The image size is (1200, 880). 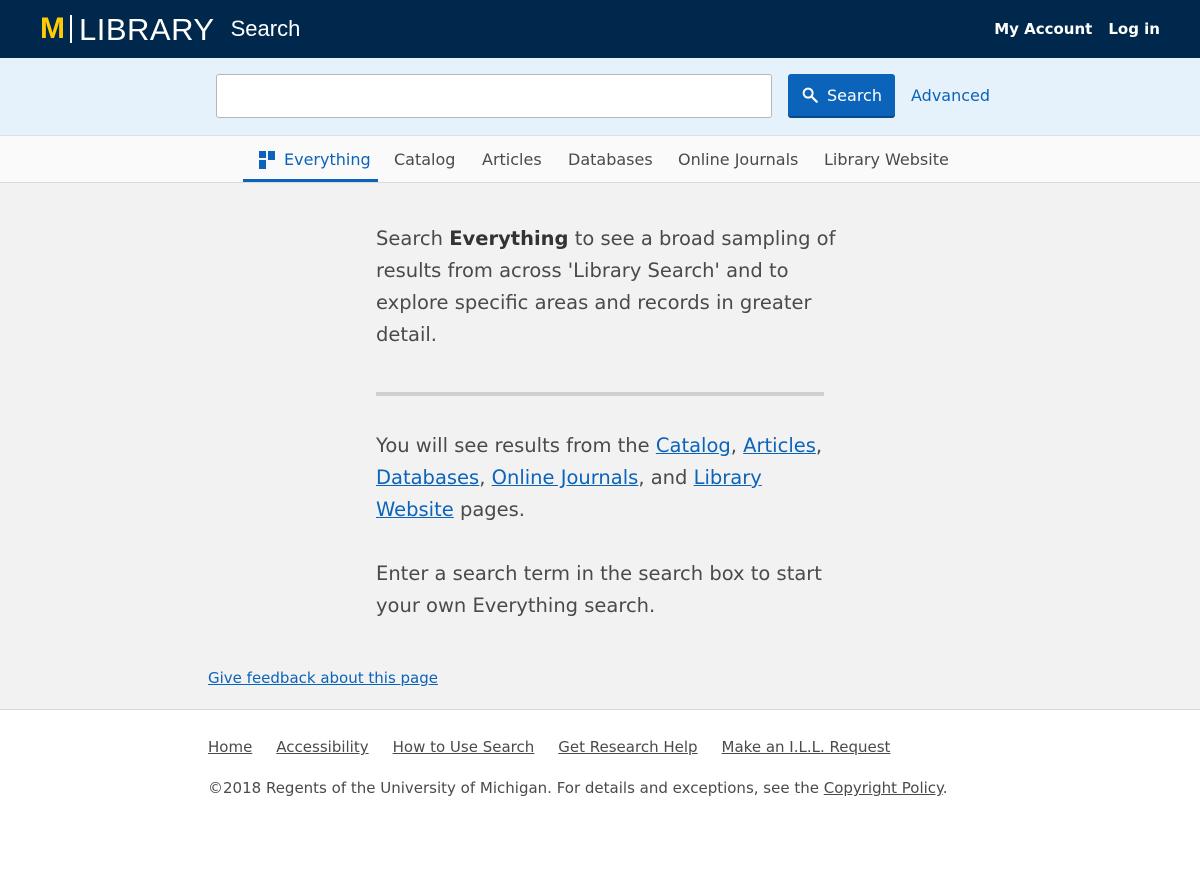 What do you see at coordinates (516, 445) in the screenshot?
I see `results-prefix: You will see results from the` at bounding box center [516, 445].